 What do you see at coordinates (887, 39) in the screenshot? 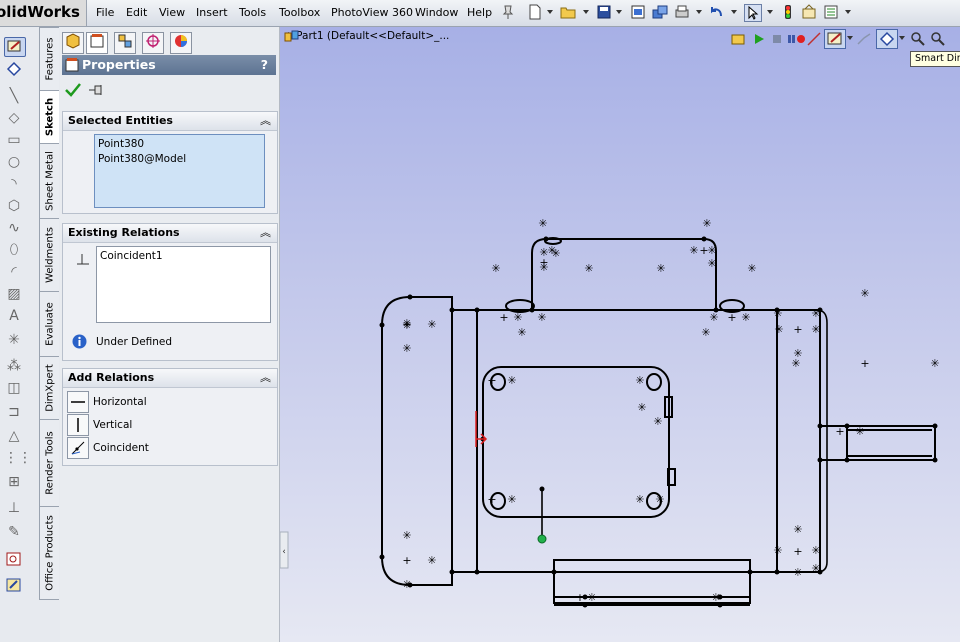
I see `smart-dimension-toolbar-icon` at bounding box center [887, 39].